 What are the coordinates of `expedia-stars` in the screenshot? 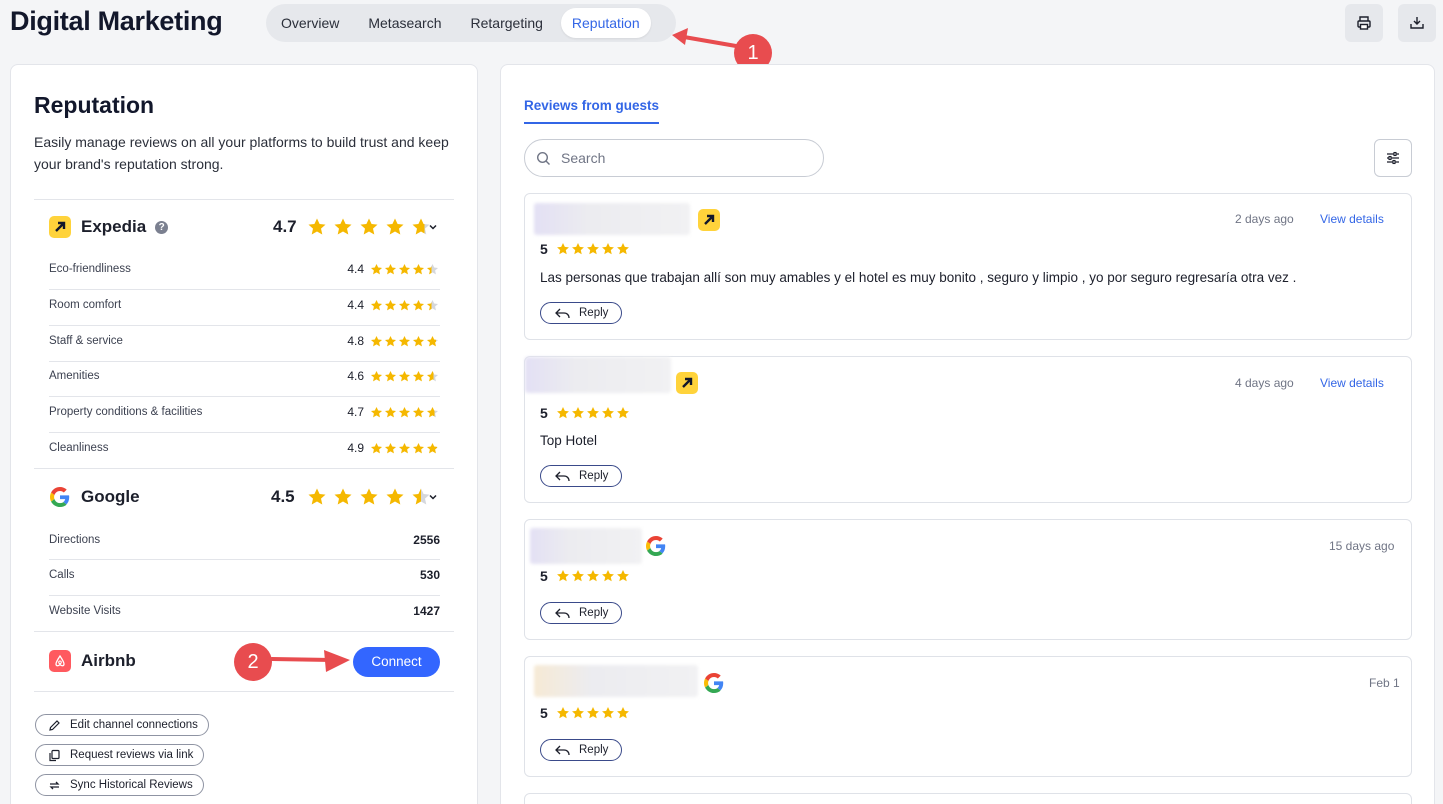 It's located at (372, 227).